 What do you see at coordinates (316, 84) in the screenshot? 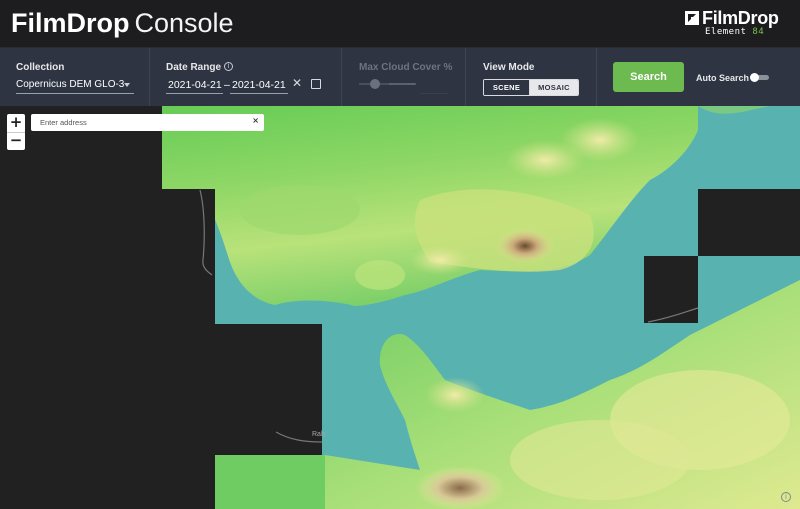
I see `calendar-icon` at bounding box center [316, 84].